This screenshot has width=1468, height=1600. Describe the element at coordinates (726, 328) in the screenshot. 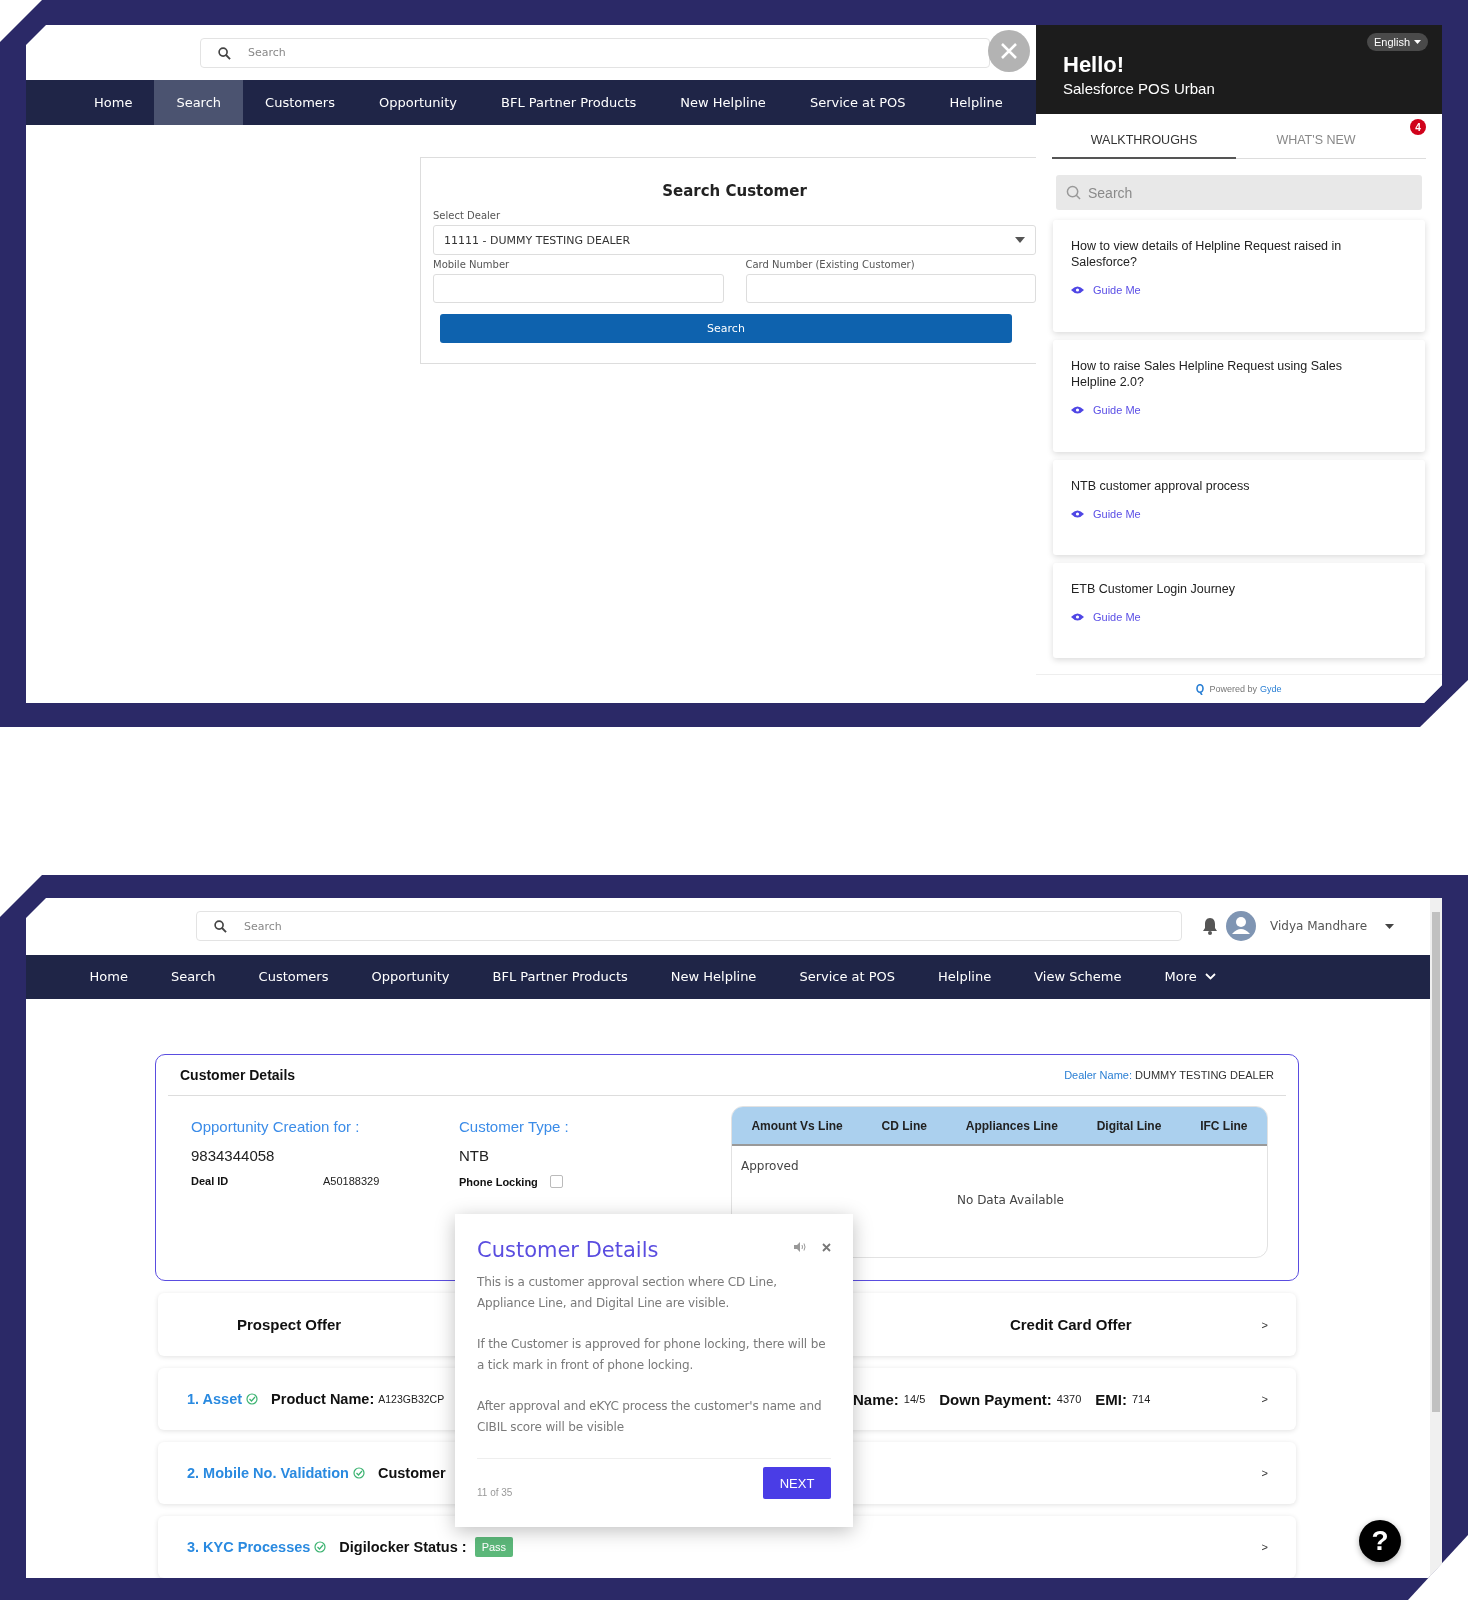

I see `search-button: Search` at that location.